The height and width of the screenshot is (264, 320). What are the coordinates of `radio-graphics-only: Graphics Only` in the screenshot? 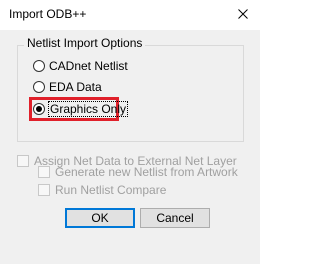 It's located at (81, 109).